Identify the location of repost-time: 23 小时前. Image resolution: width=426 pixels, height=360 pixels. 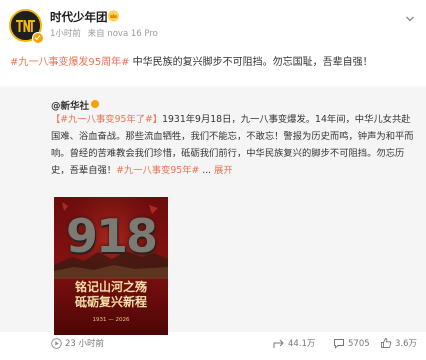
(85, 344).